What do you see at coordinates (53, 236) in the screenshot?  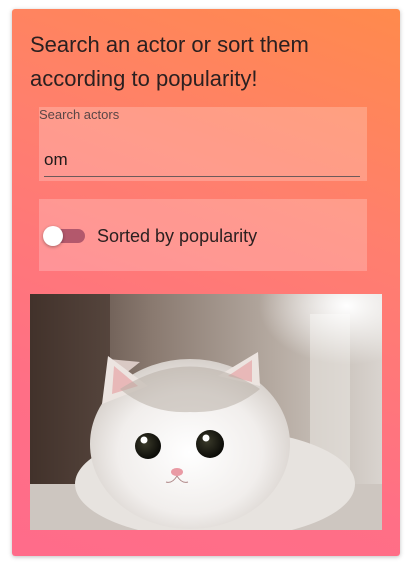 I see `switch-thumb` at bounding box center [53, 236].